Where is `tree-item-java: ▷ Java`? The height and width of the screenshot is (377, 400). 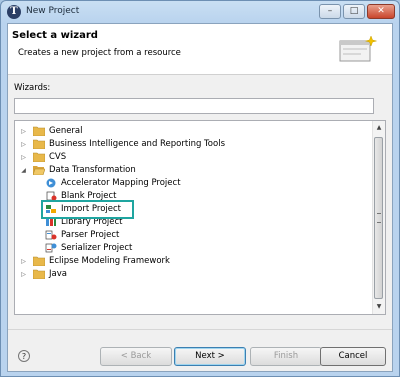 tree-item-java: ▷ Java is located at coordinates (194, 274).